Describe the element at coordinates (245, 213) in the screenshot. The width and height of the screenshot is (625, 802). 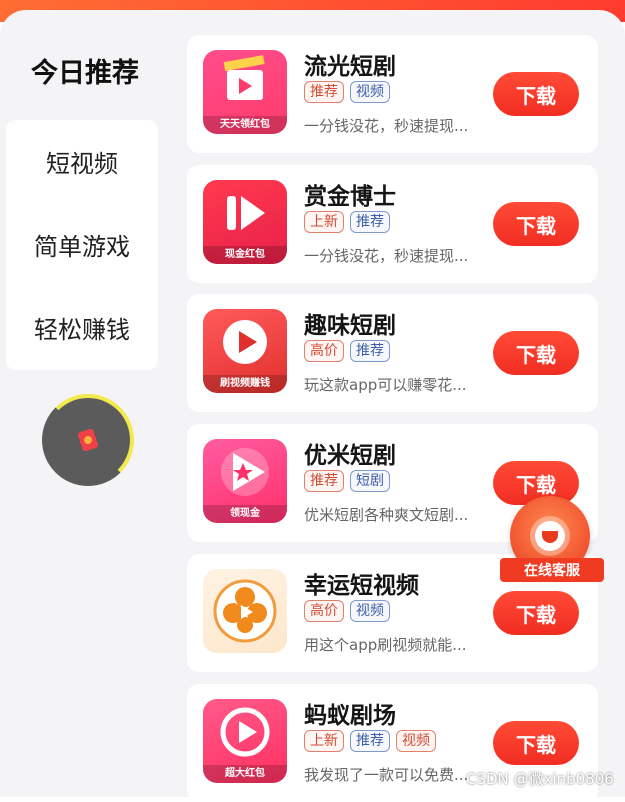
I see `play-bars-icon` at that location.